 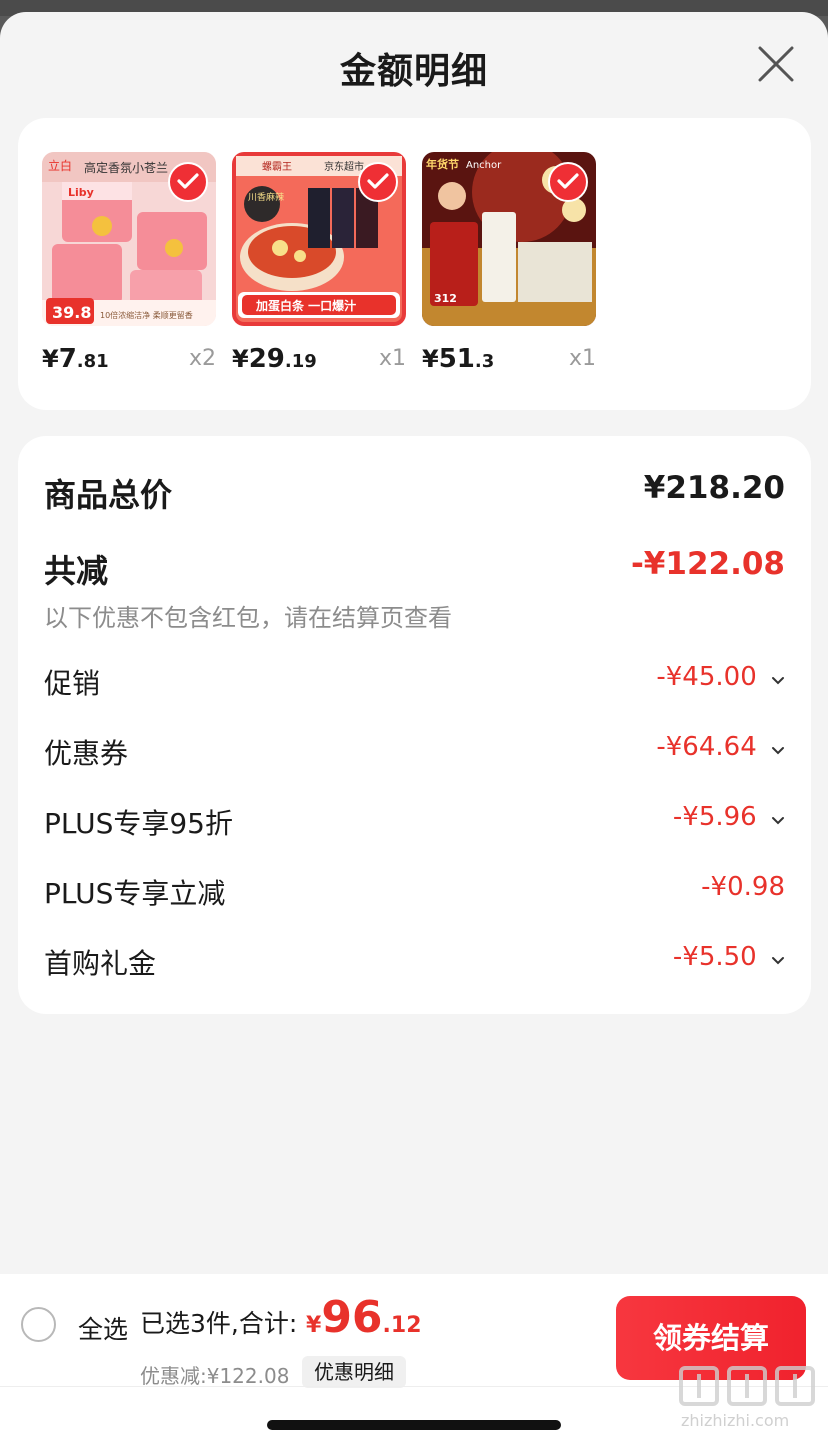 I want to click on total-symbol: ¥, so click(x=314, y=1325).